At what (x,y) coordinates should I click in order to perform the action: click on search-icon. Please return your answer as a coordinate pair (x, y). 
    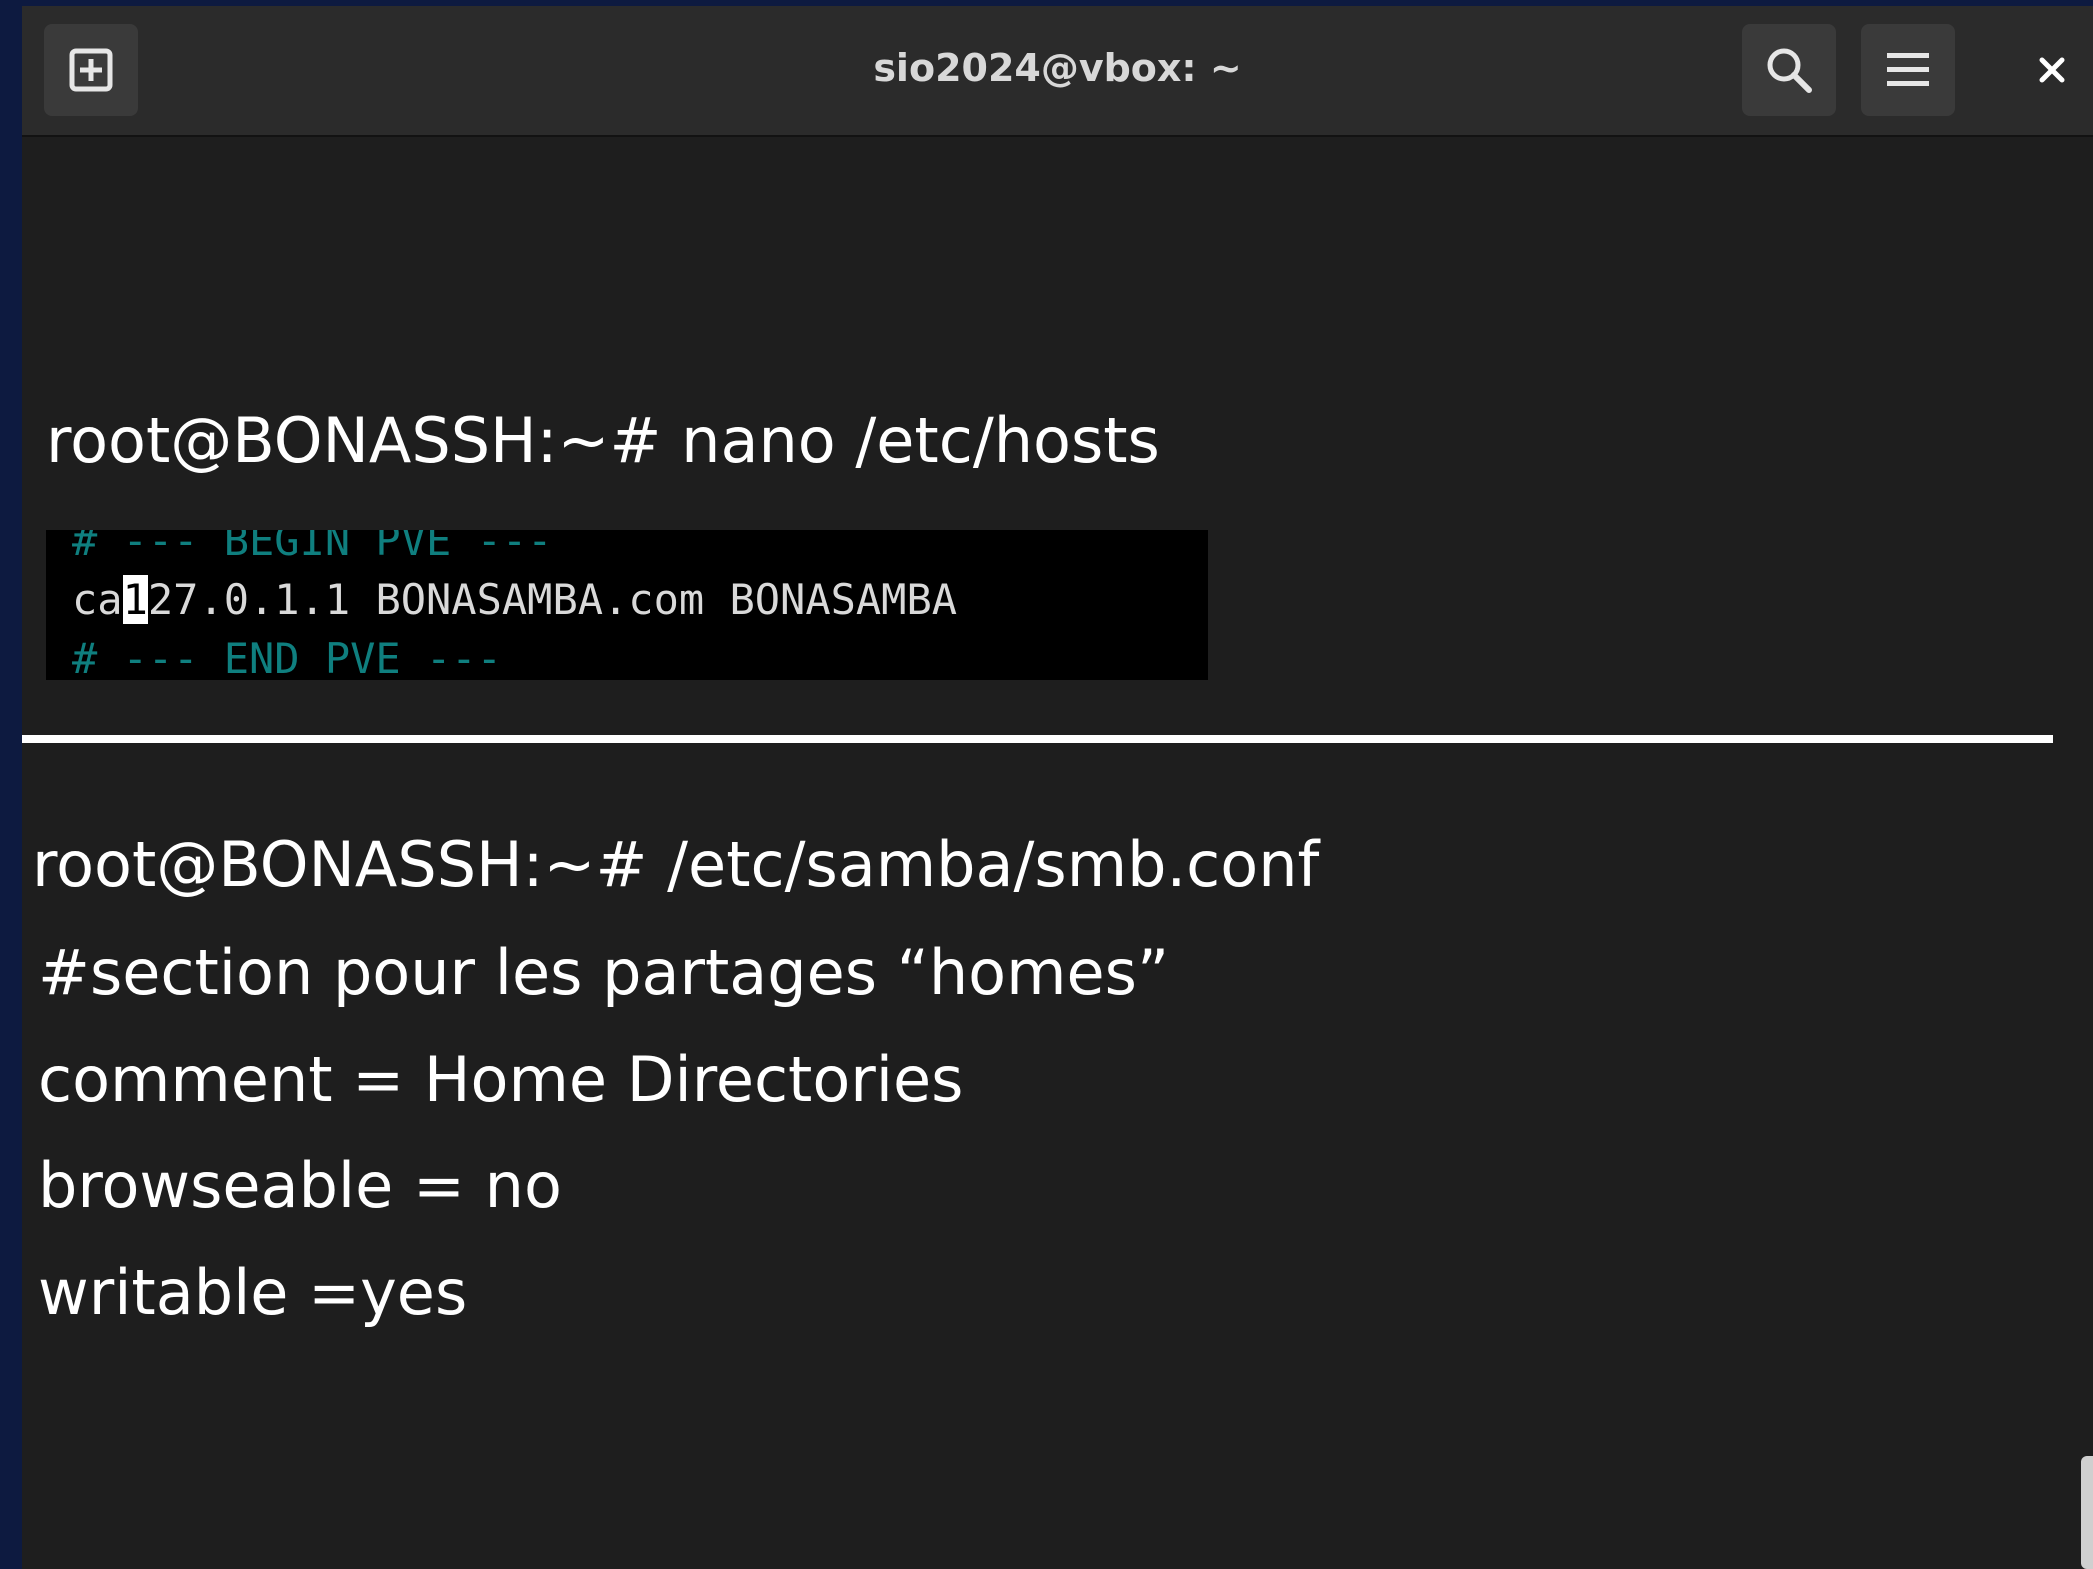
    Looking at the image, I should click on (1789, 70).